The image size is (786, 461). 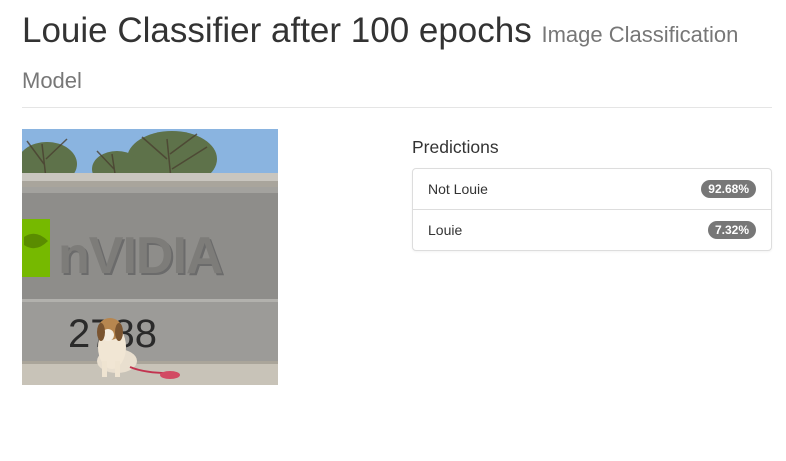 What do you see at coordinates (277, 30) in the screenshot?
I see `title-text: Louie Classifier after 100 epochs` at bounding box center [277, 30].